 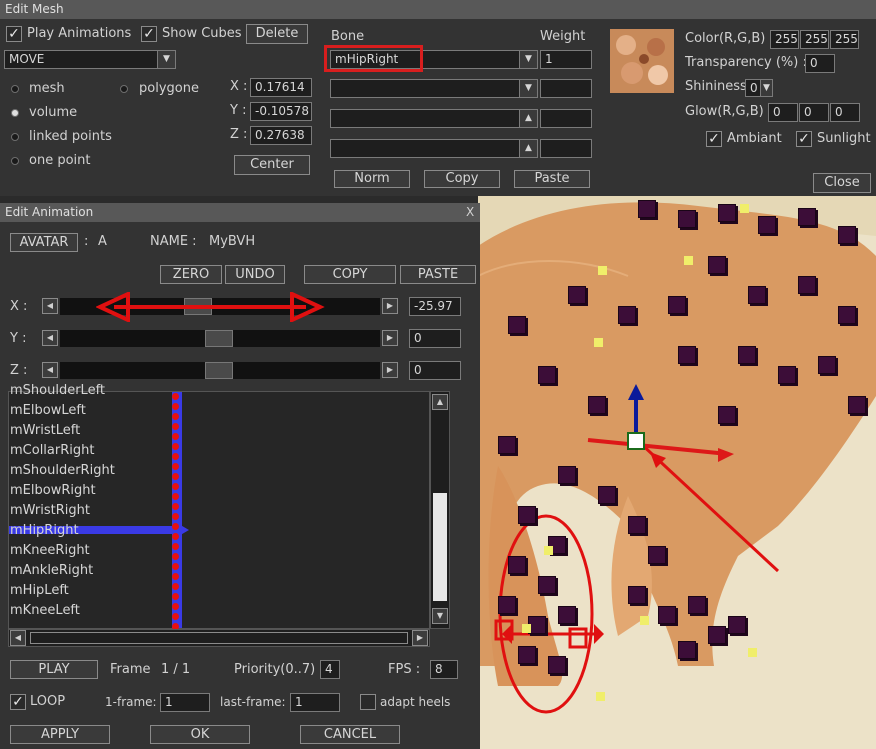 What do you see at coordinates (15, 89) in the screenshot?
I see `radio-mesh` at bounding box center [15, 89].